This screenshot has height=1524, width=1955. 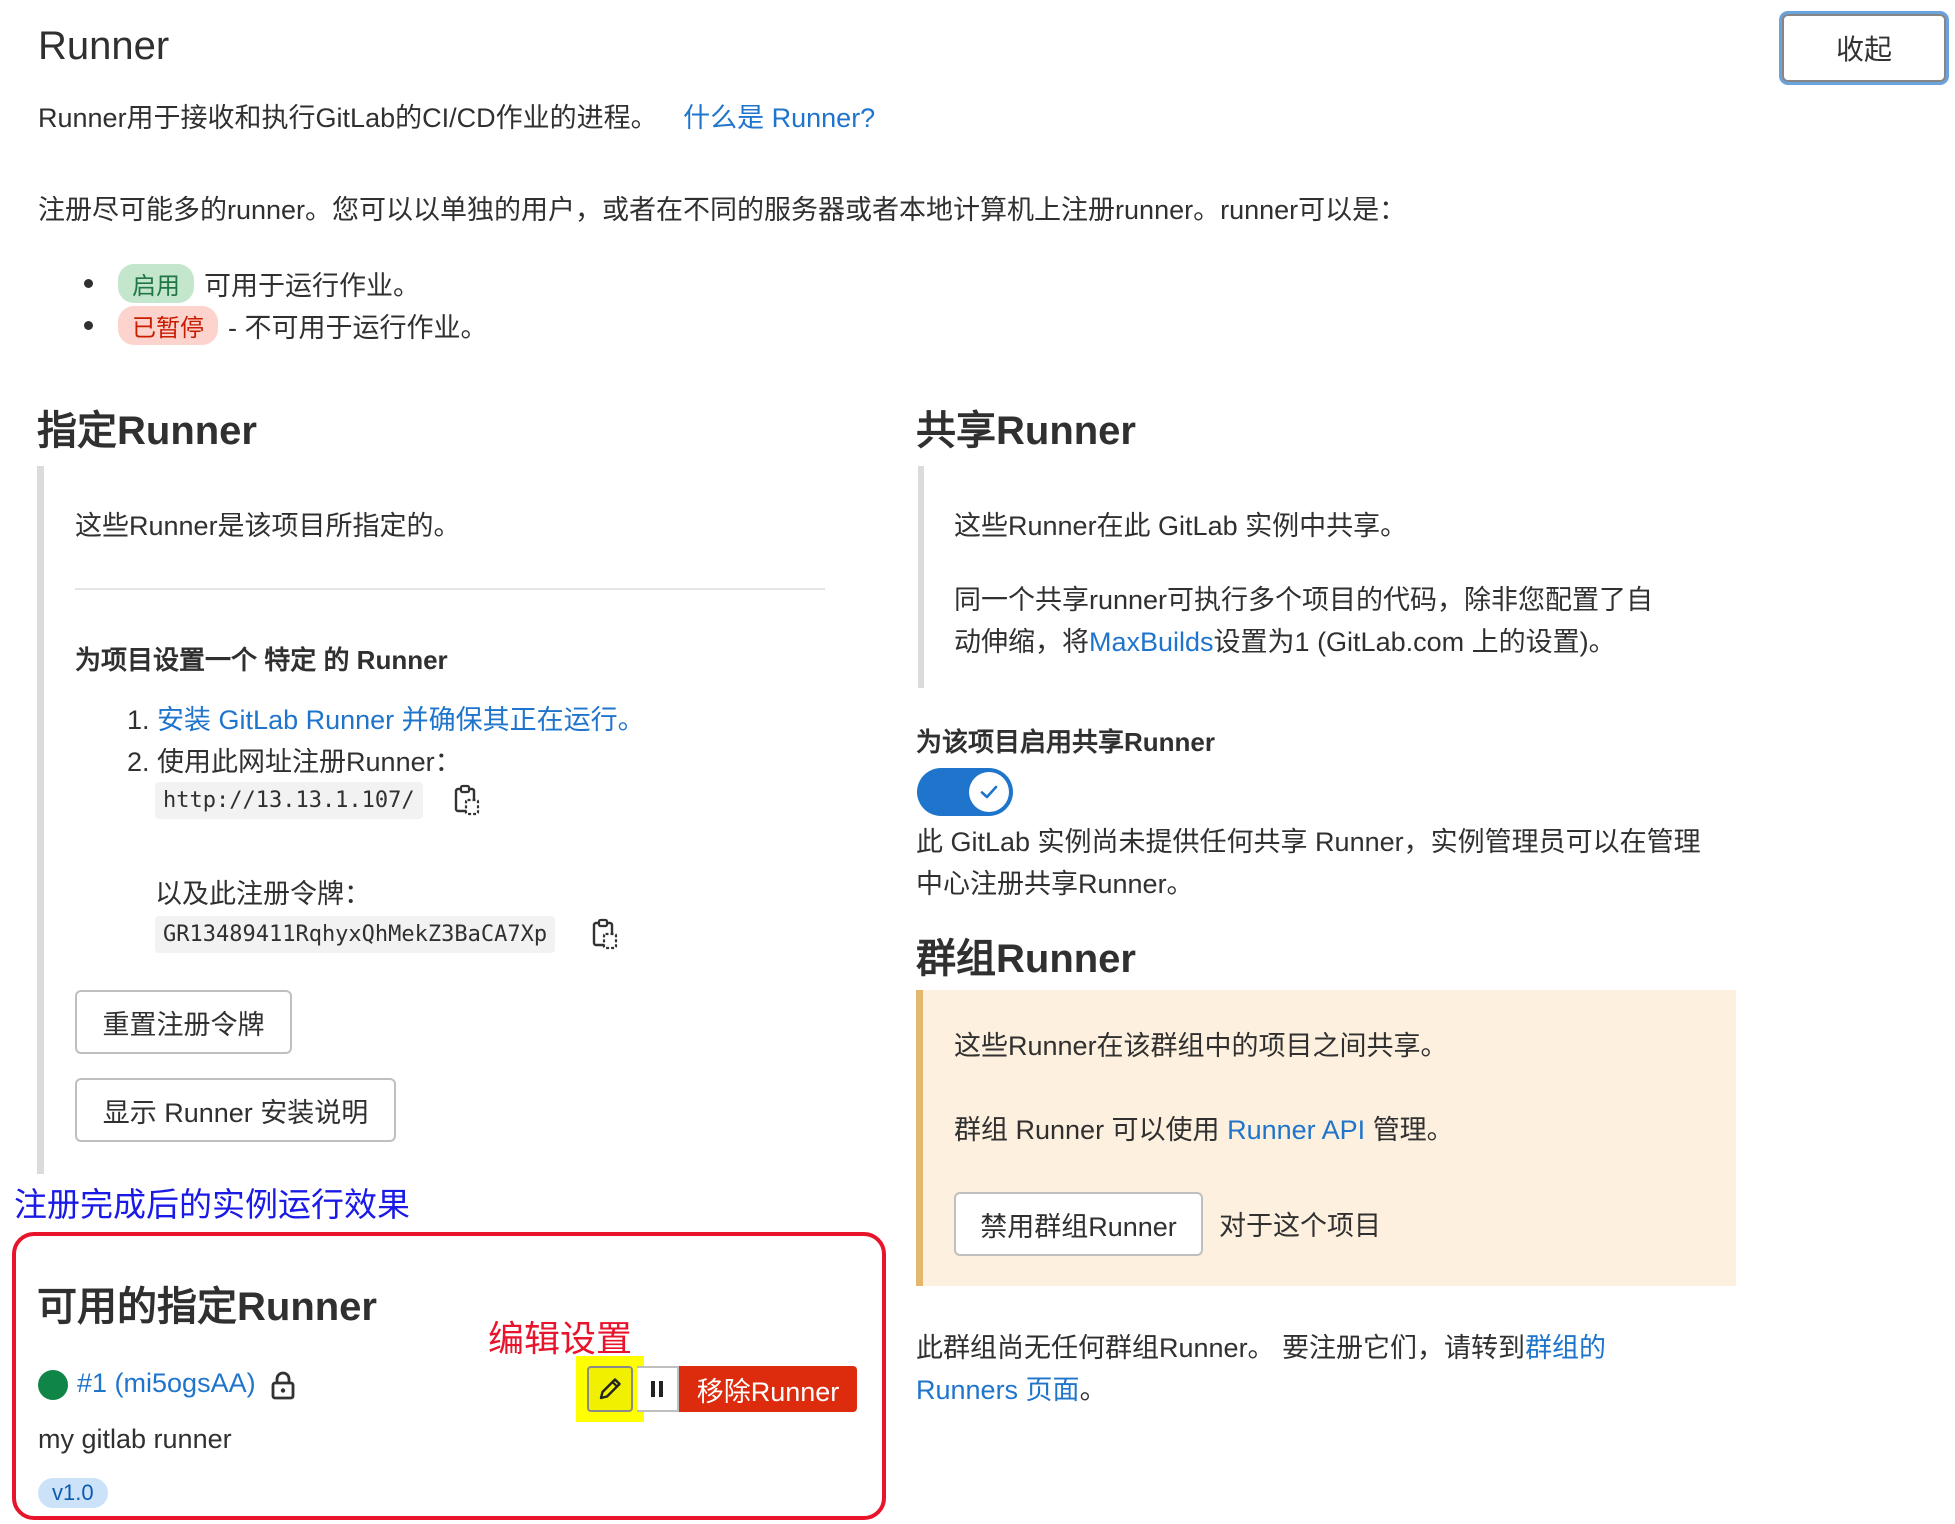 I want to click on group-runners-title: 群组Runner, so click(x=1026, y=959).